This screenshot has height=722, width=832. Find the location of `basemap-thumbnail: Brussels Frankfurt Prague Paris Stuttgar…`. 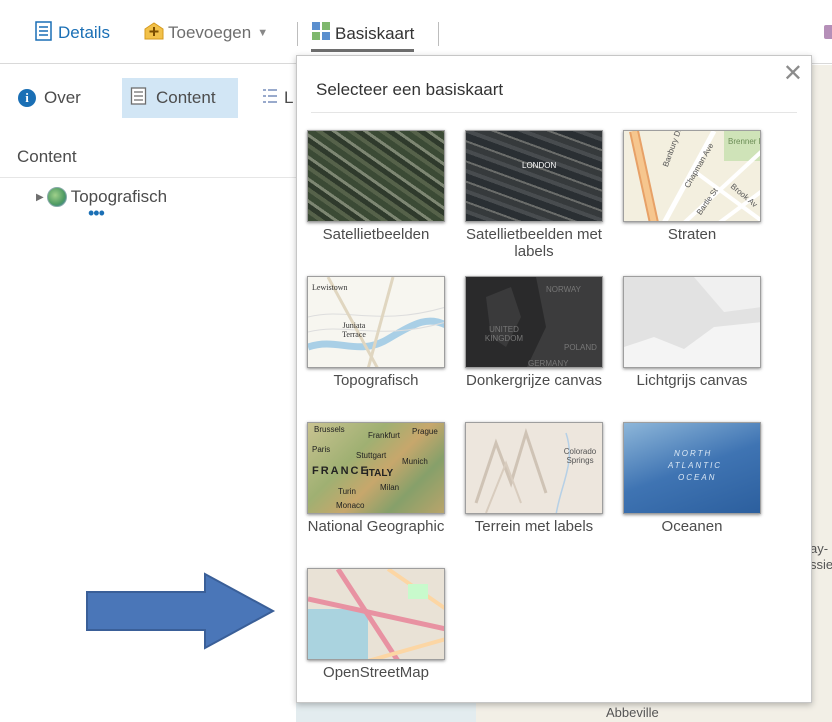

basemap-thumbnail: Brussels Frankfurt Prague Paris Stuttgar… is located at coordinates (376, 468).